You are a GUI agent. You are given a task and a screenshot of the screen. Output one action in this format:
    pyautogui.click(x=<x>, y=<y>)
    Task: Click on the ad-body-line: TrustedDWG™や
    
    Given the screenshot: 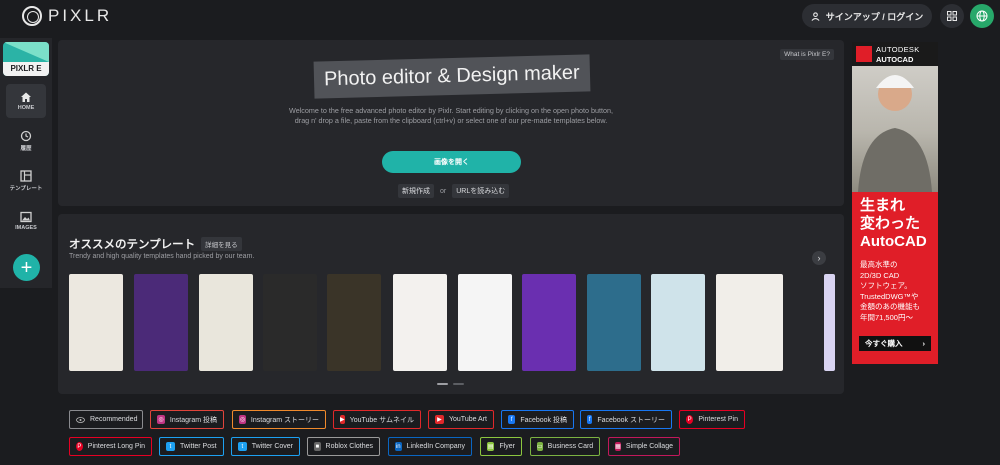 What is the action you would take?
    pyautogui.click(x=889, y=296)
    